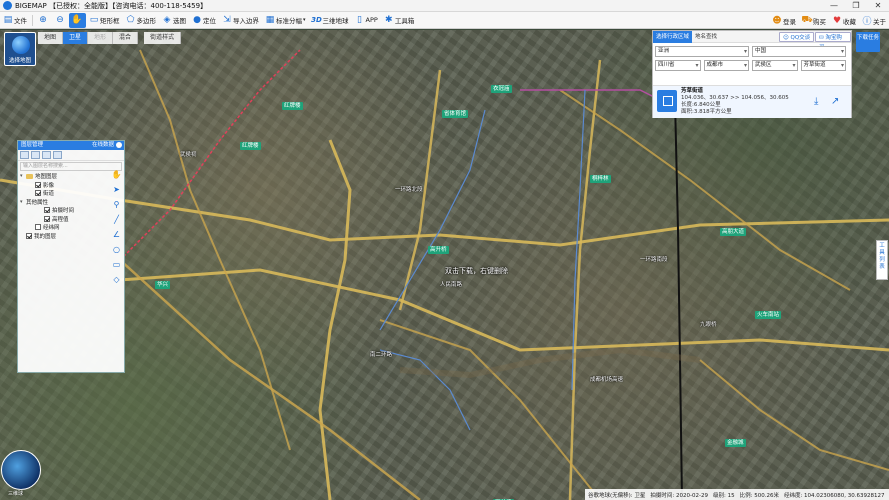 The height and width of the screenshot is (500, 889). Describe the element at coordinates (366, 20) in the screenshot. I see `app-button: ▯ APP` at that location.